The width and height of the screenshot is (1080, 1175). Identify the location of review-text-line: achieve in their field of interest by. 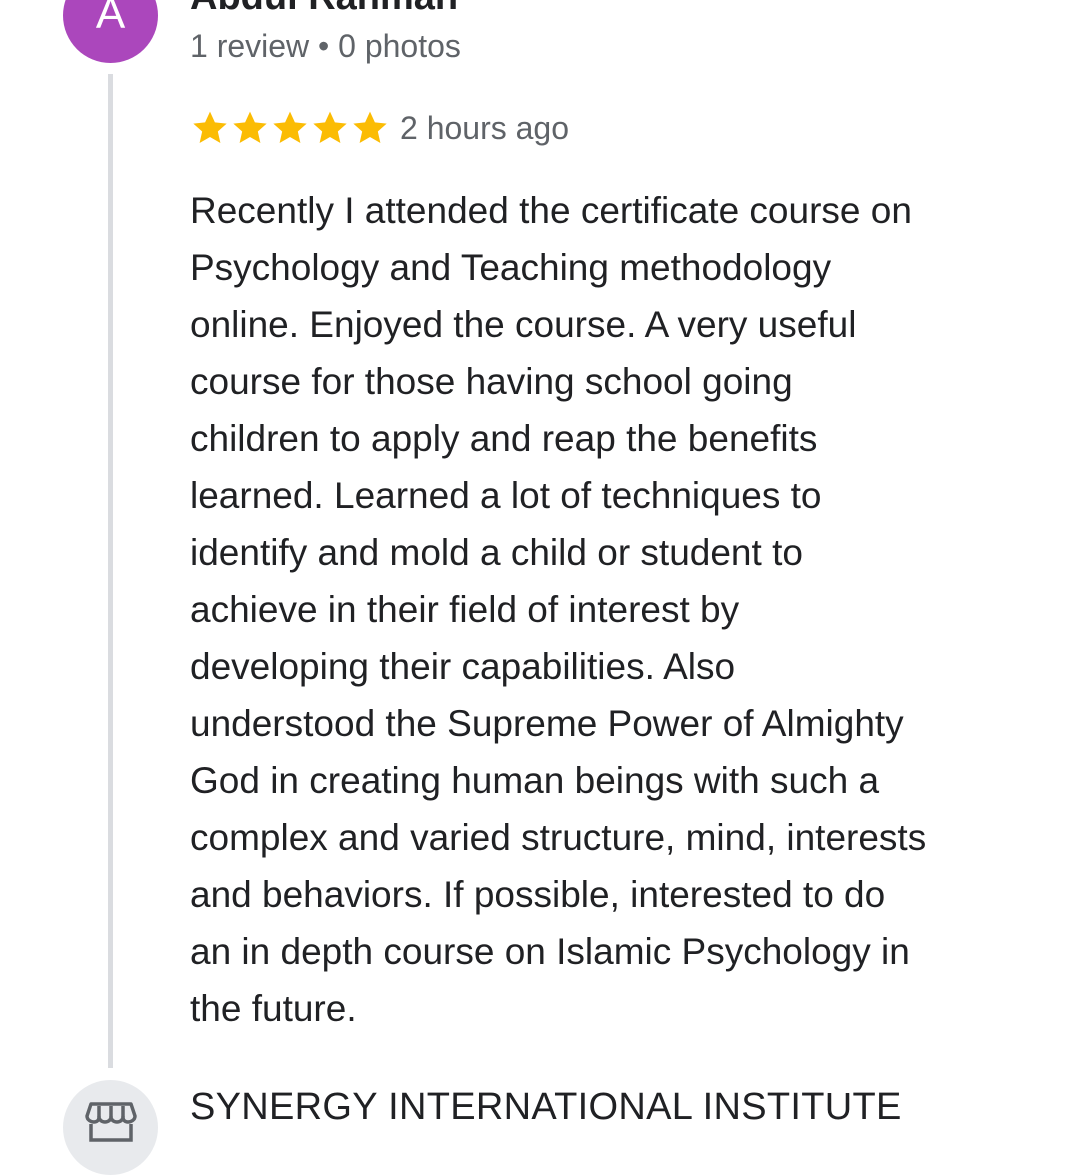
(465, 609).